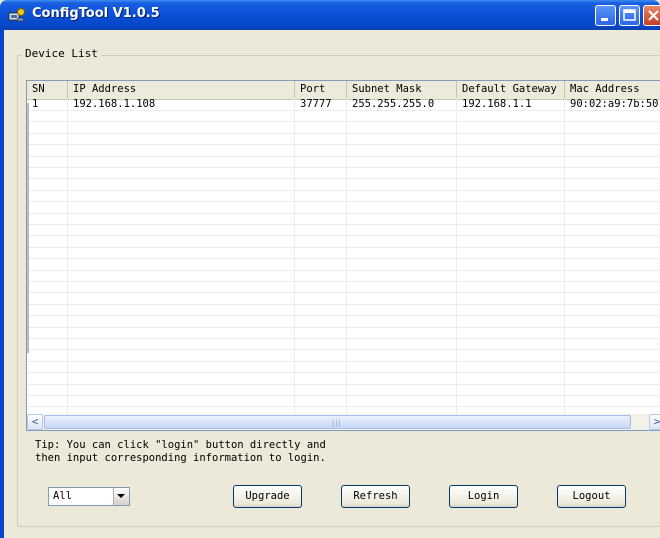  Describe the element at coordinates (614, 104) in the screenshot. I see `cell-mac-address: 90:02:a9:7b:50` at that location.